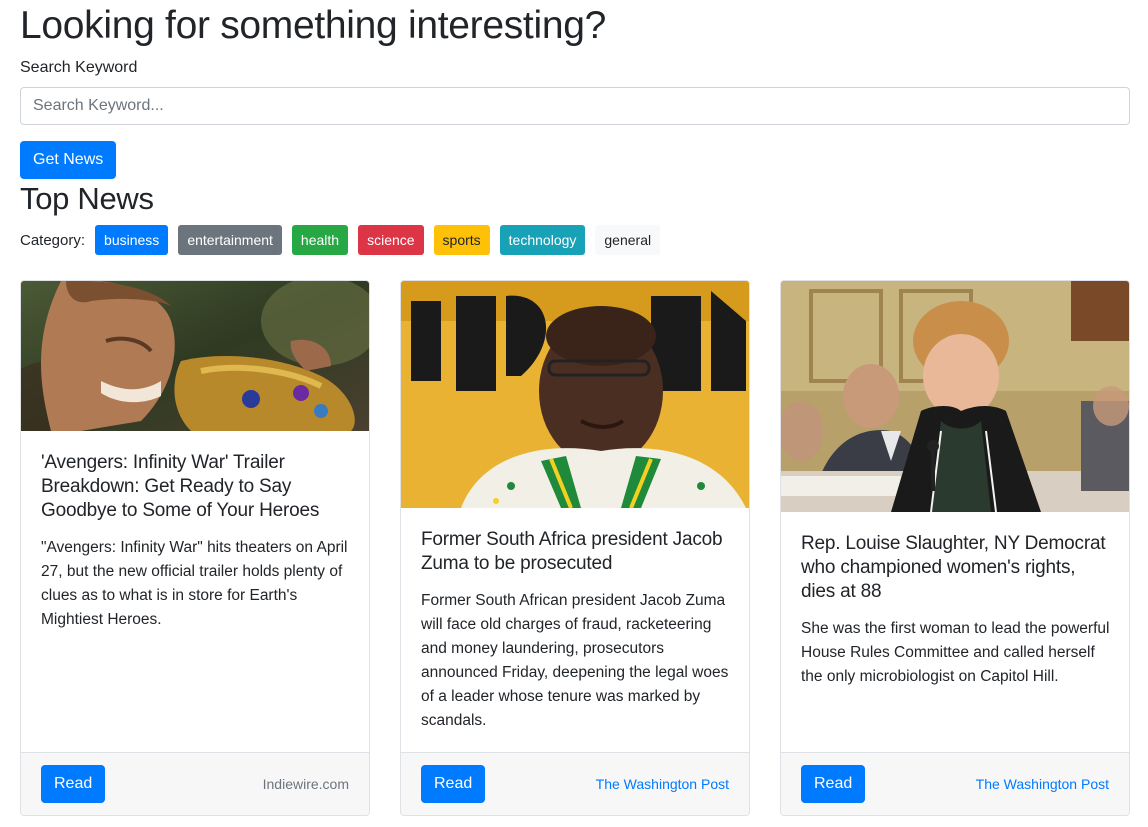 This screenshot has height=827, width=1148. I want to click on card-footer: Read Indiewire.com, so click(195, 783).